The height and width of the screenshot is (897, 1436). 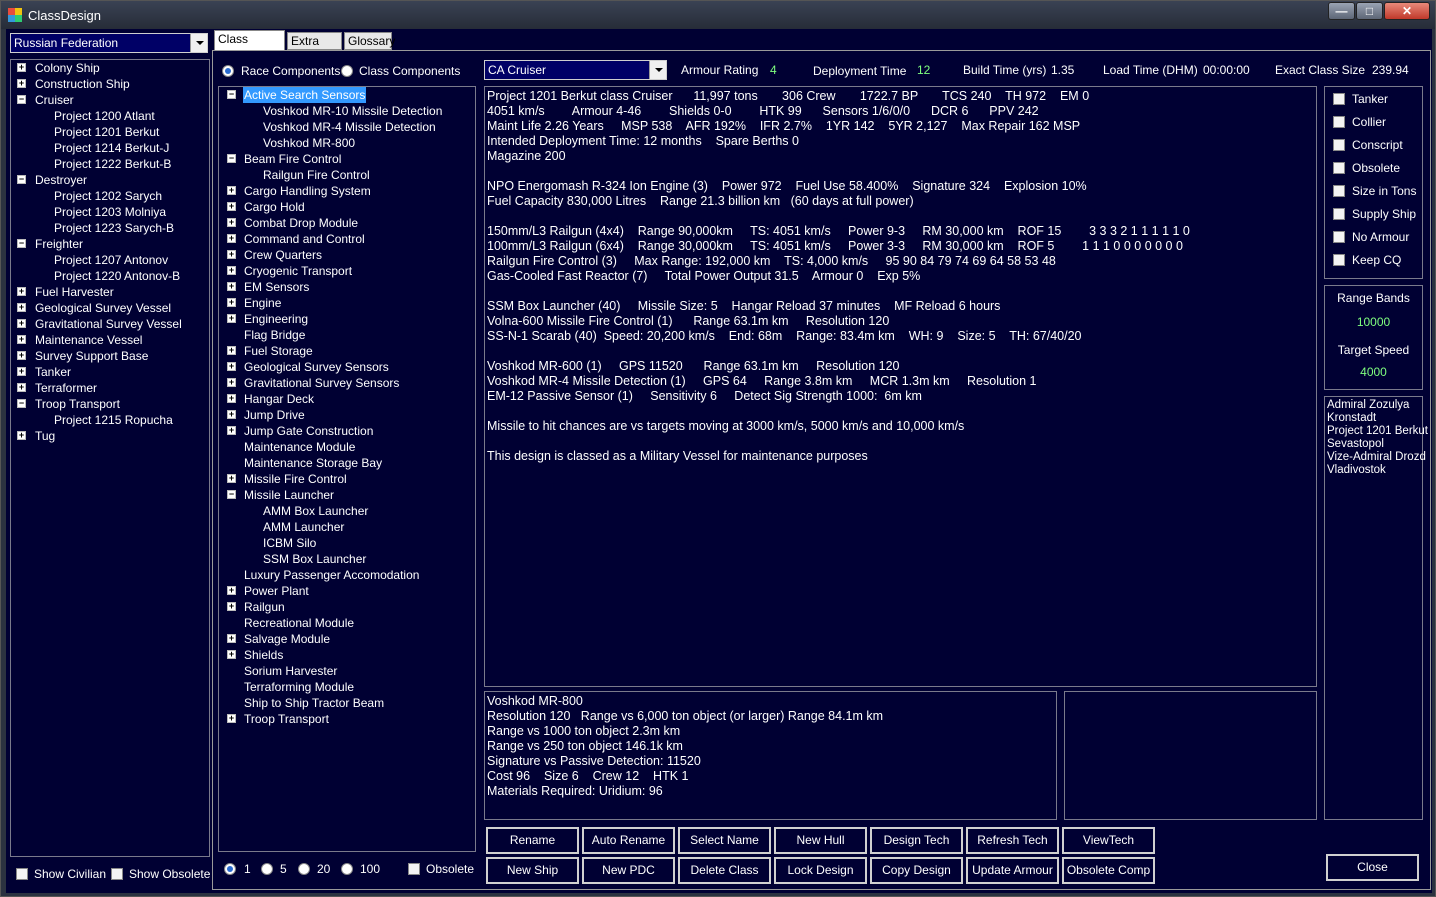 I want to click on component-item-sorium-harvester: Sorium Harvester, so click(x=346, y=671).